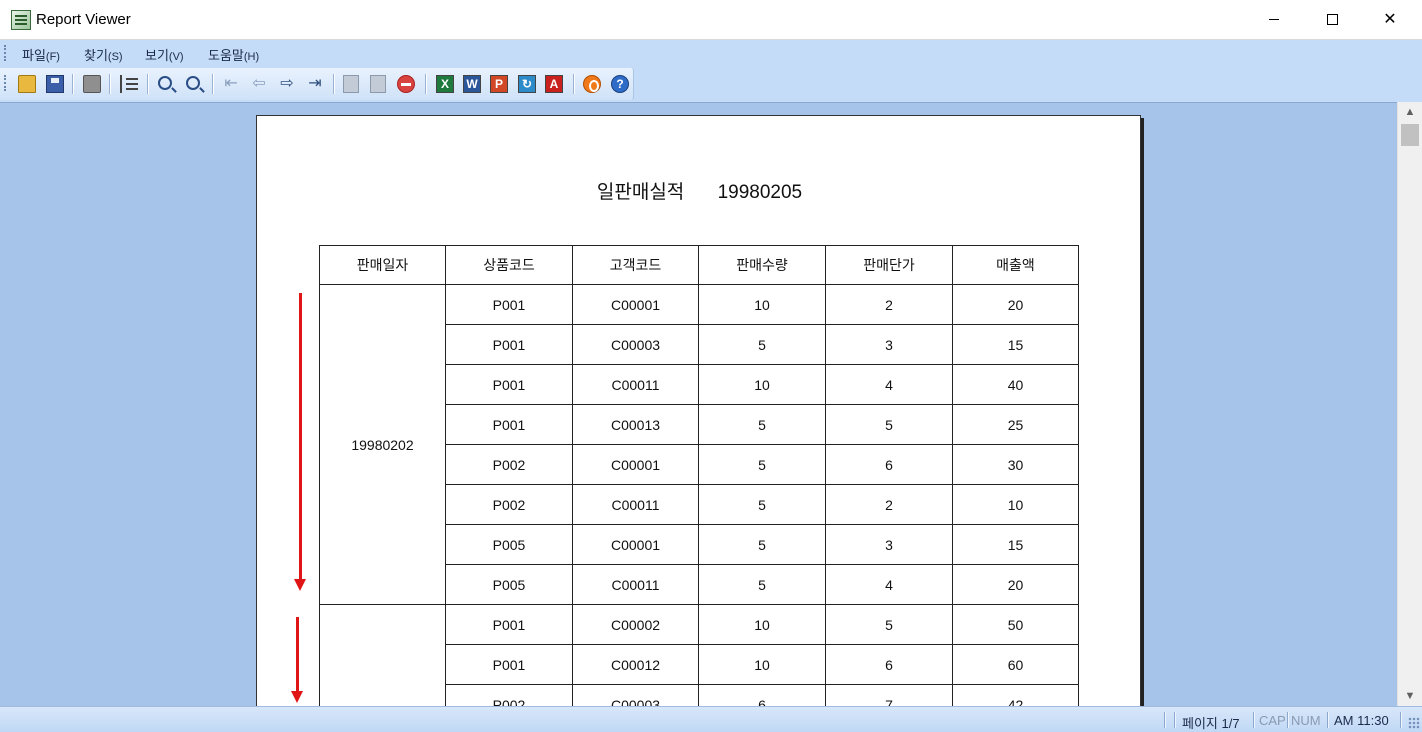 This screenshot has width=1422, height=732. I want to click on menu-find: 찾기(S), so click(103, 54).